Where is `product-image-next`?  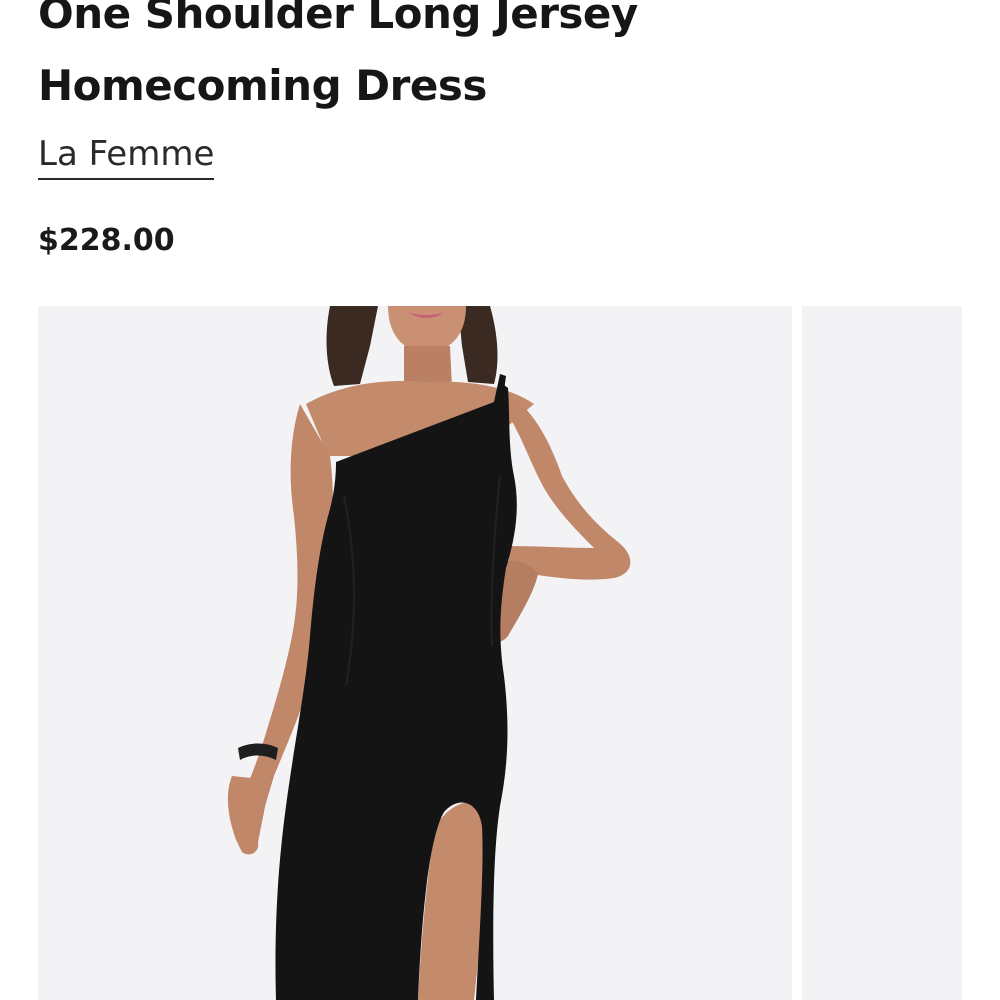 product-image-next is located at coordinates (882, 653).